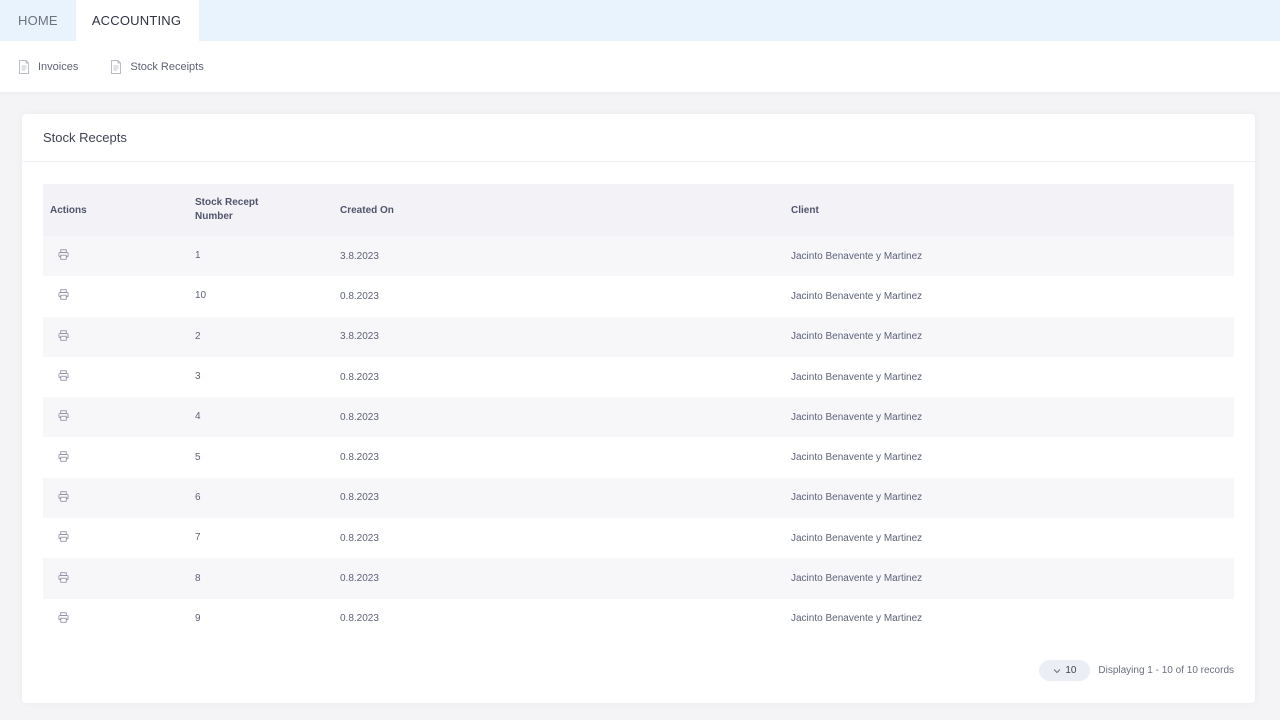  What do you see at coordinates (198, 457) in the screenshot?
I see `row-stock-recept-number: 5` at bounding box center [198, 457].